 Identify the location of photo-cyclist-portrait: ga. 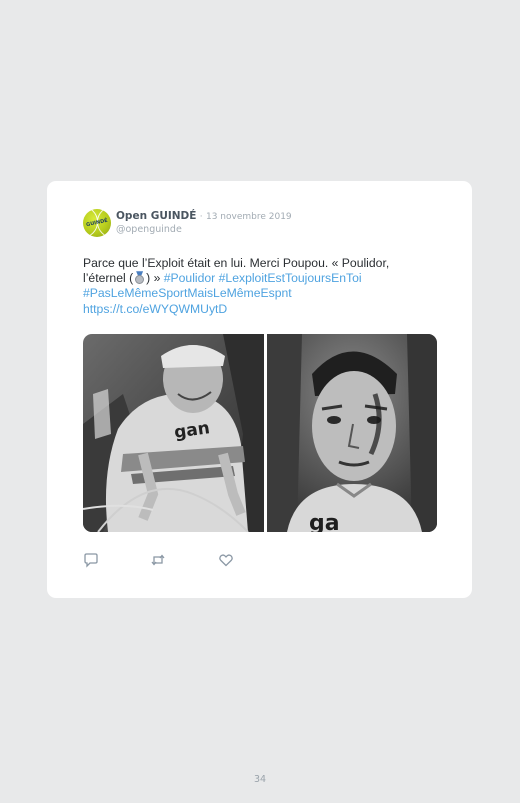
(352, 433).